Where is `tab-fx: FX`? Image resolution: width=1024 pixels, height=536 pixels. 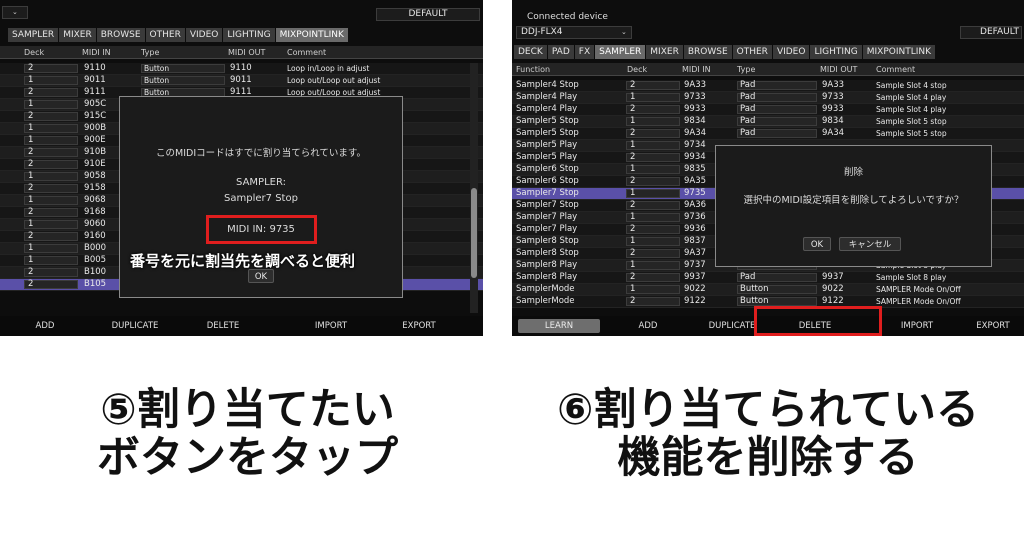 tab-fx: FX is located at coordinates (584, 52).